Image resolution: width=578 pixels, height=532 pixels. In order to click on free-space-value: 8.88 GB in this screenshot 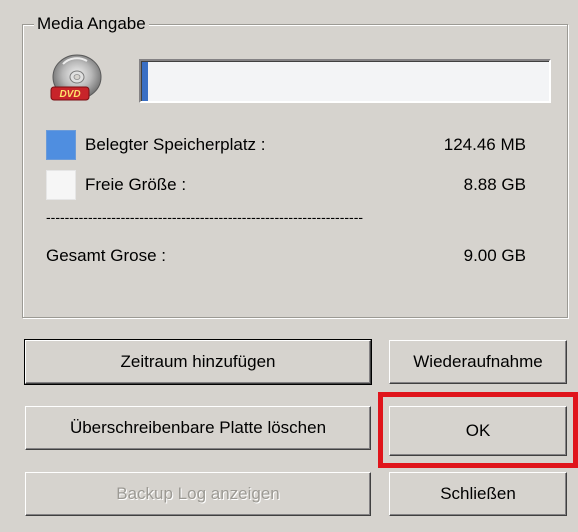, I will do `click(494, 184)`.